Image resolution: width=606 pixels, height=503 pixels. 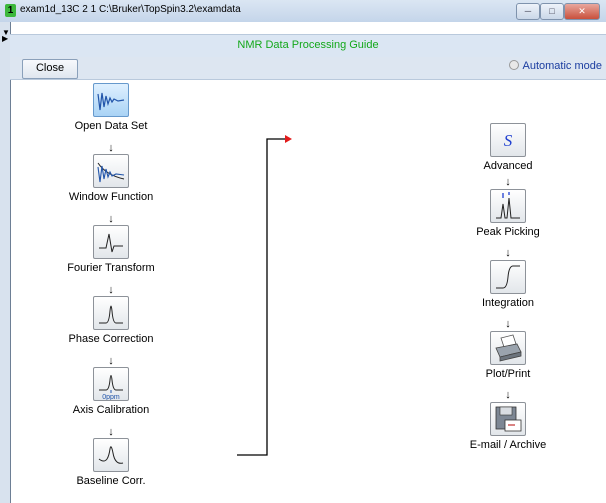 I want to click on minimize-button: ─, so click(x=528, y=11).